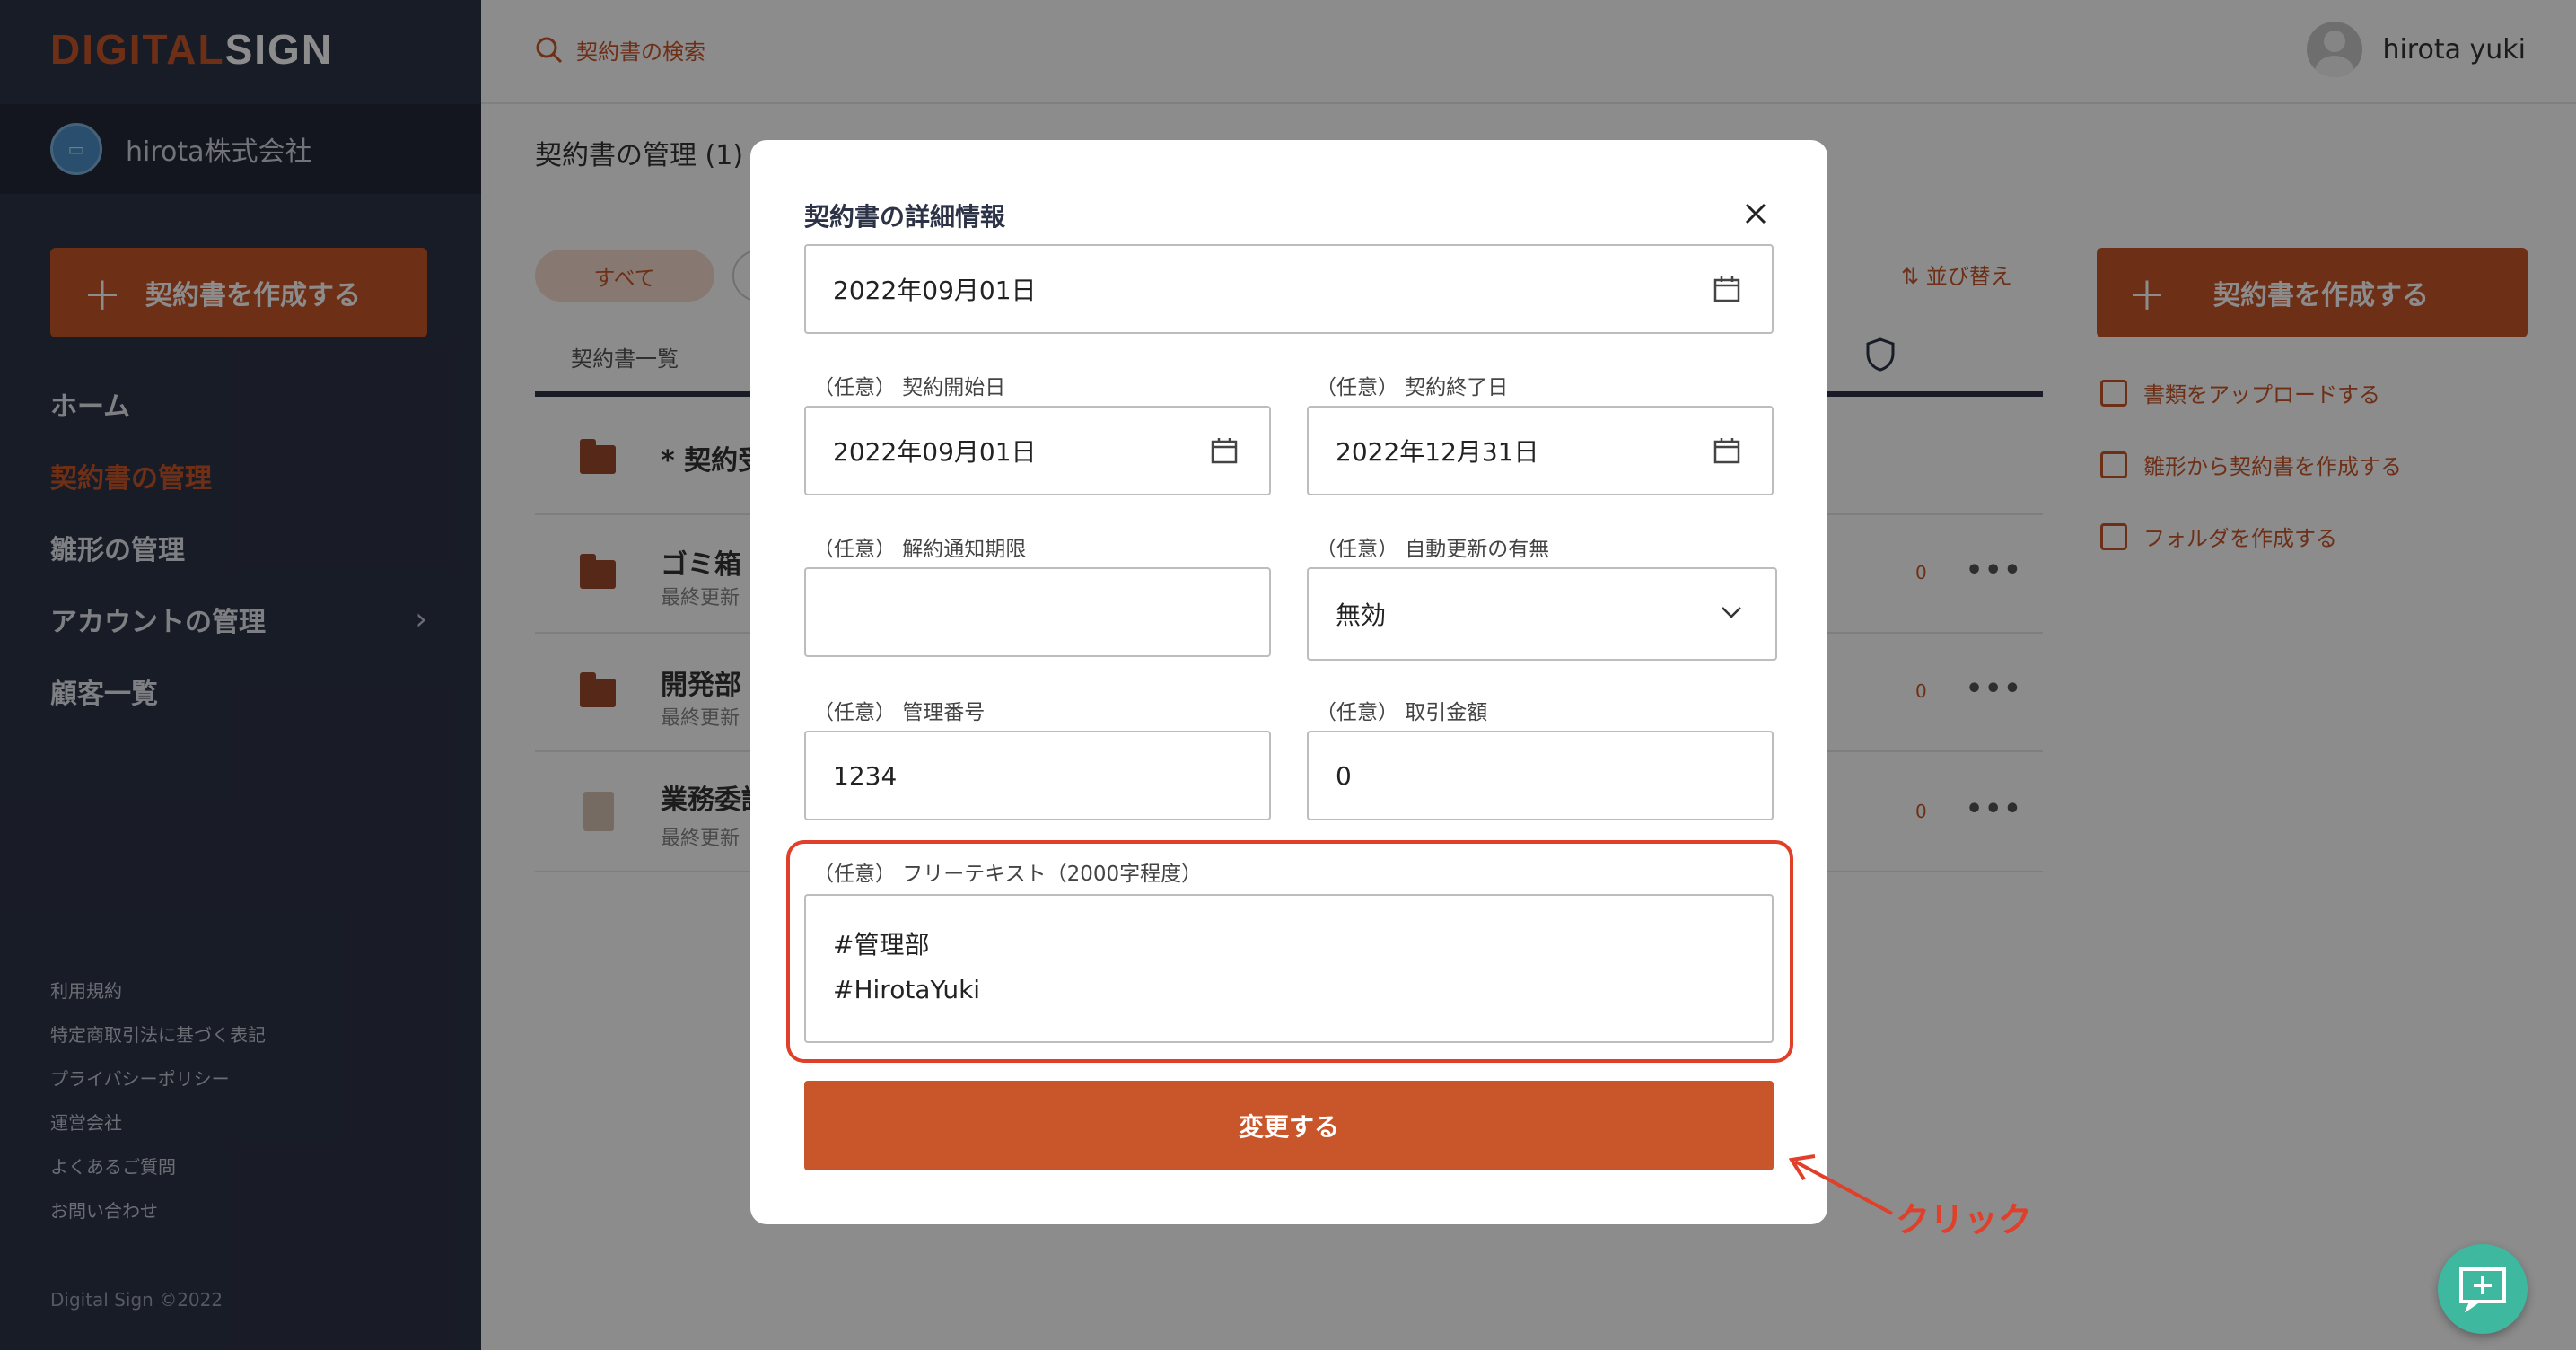 This screenshot has height=1350, width=2576. I want to click on update-button: 変更する, so click(1289, 1125).